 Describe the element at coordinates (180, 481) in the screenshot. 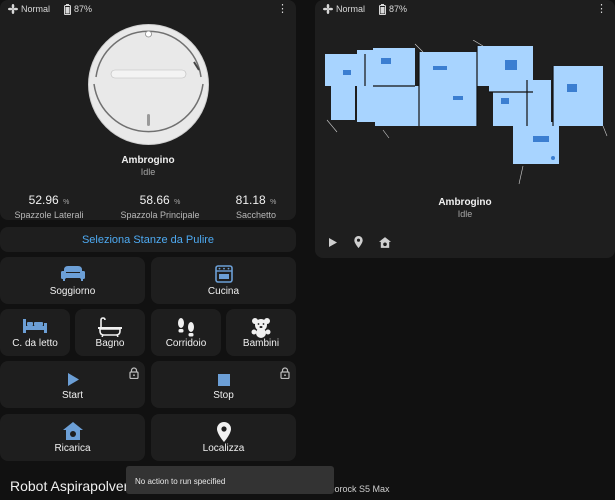

I see `toast-message: No action to run specified` at that location.